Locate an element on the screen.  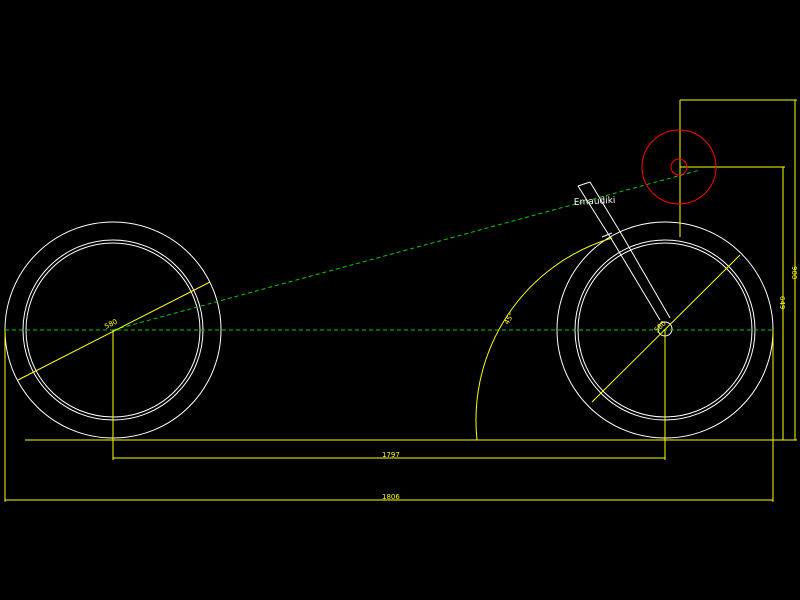
overall-length-dim-text: 1806 is located at coordinates (391, 497).